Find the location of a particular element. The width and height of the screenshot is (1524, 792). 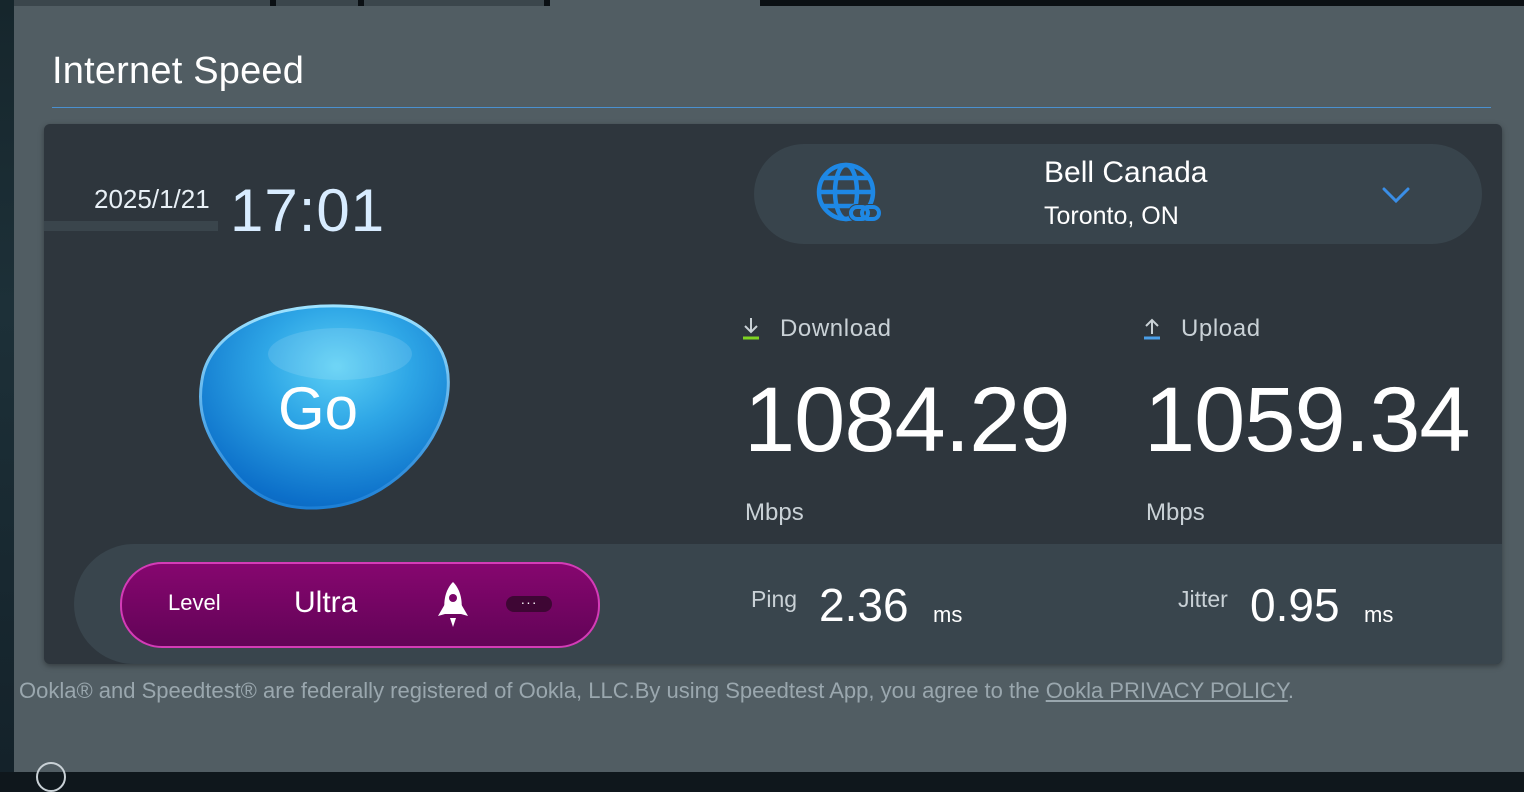

jitter-value: 0.95 is located at coordinates (1295, 605).